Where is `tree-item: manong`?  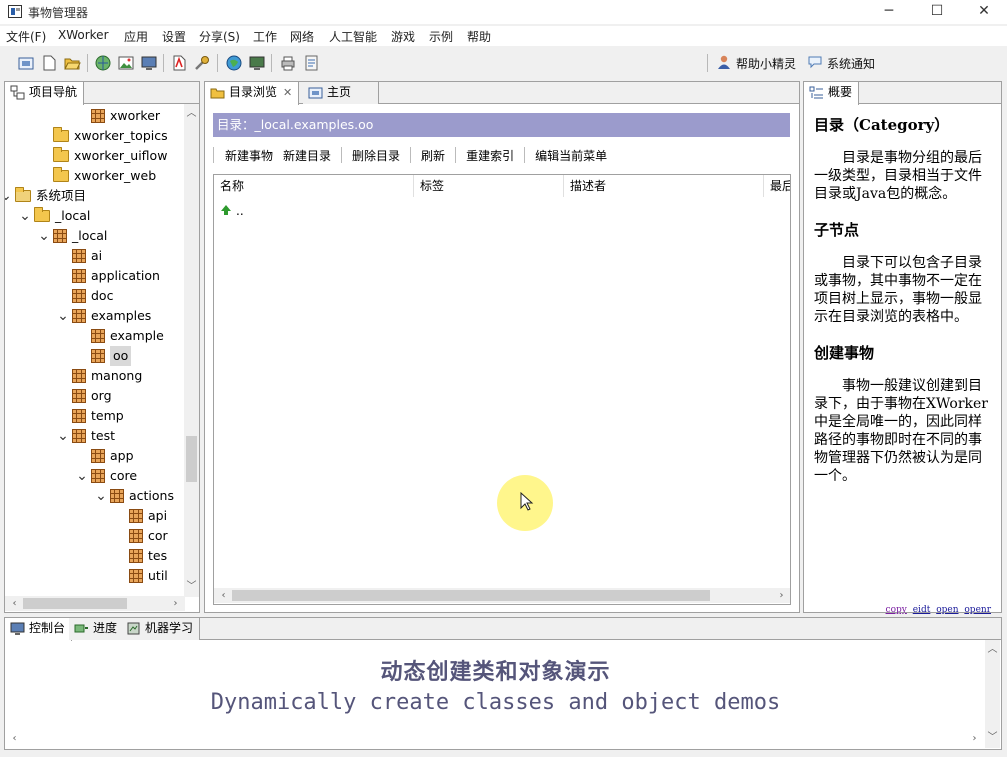 tree-item: manong is located at coordinates (99, 376).